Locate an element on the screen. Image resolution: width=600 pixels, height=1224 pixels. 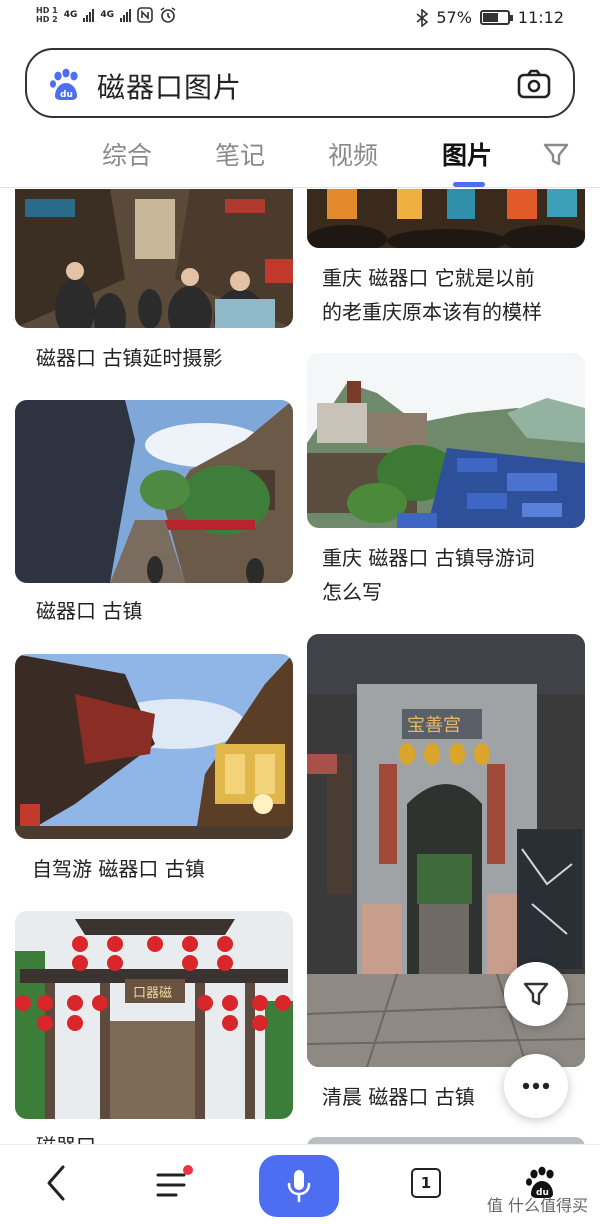
page-count-badge: 1 is located at coordinates (426, 1183).